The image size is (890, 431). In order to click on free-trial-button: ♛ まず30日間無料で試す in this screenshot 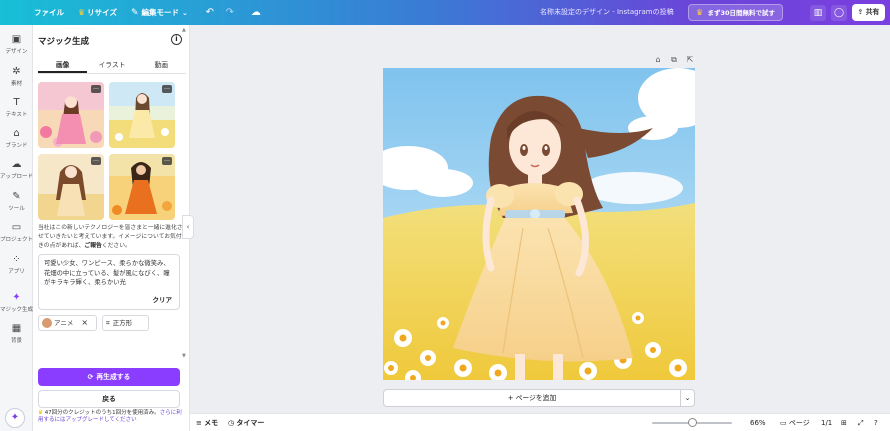, I will do `click(735, 12)`.